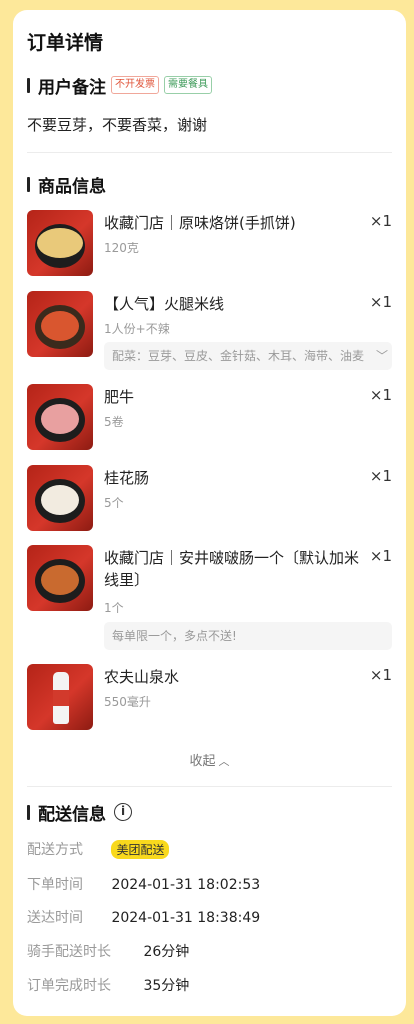 This screenshot has width=414, height=1024. I want to click on rider-duration-row: 骑手配送时长 26分钟, so click(108, 951).